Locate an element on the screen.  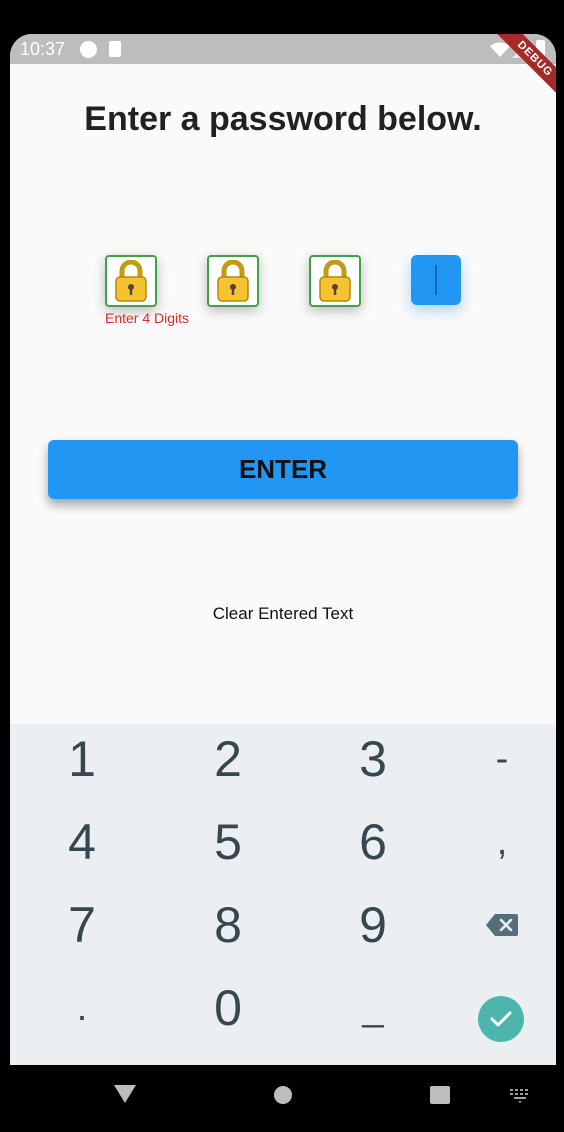
text-cursor is located at coordinates (436, 280).